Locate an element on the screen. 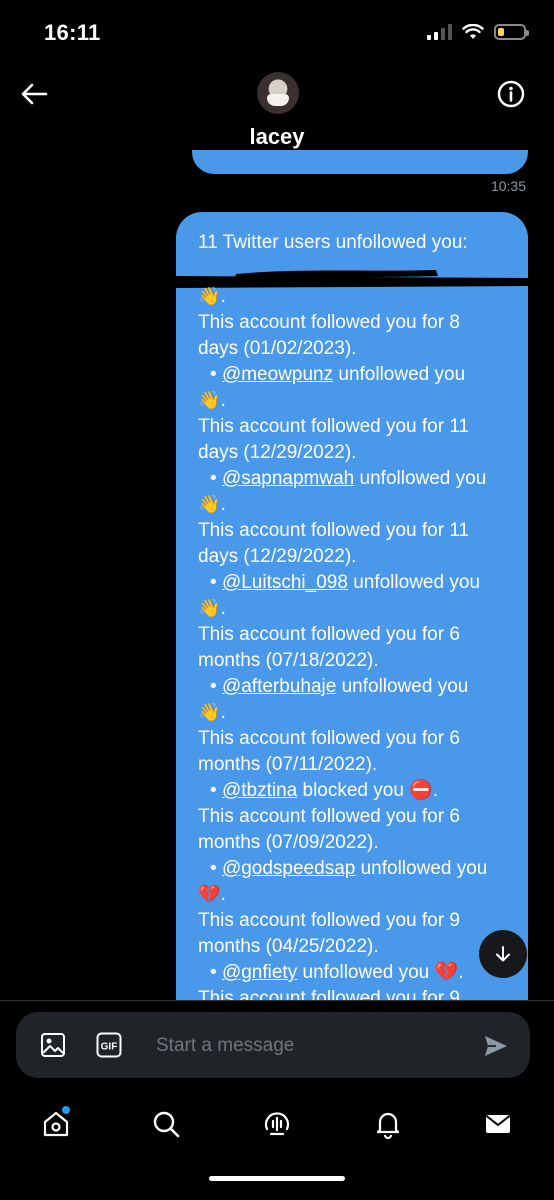  bell-icon is located at coordinates (388, 1125).